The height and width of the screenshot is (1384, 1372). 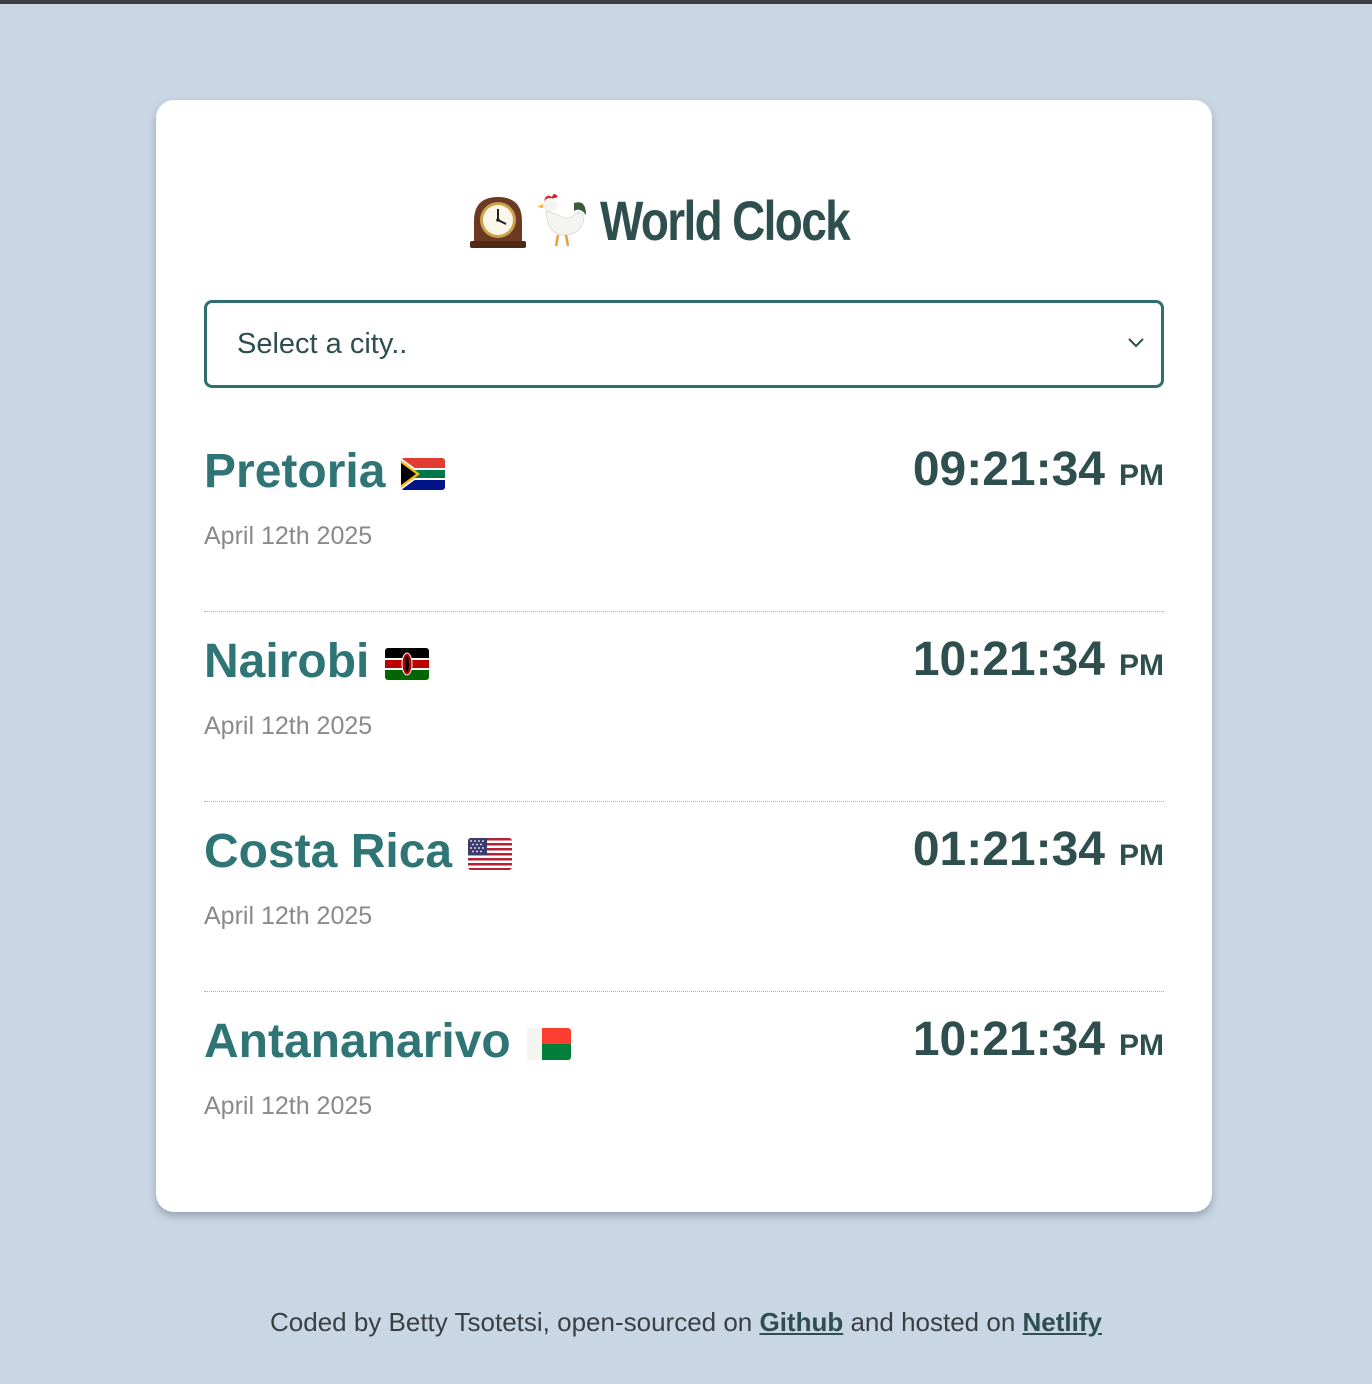 What do you see at coordinates (684, 707) in the screenshot?
I see `city-row: Nairobi April 12th 2025 10:21:34 PM` at bounding box center [684, 707].